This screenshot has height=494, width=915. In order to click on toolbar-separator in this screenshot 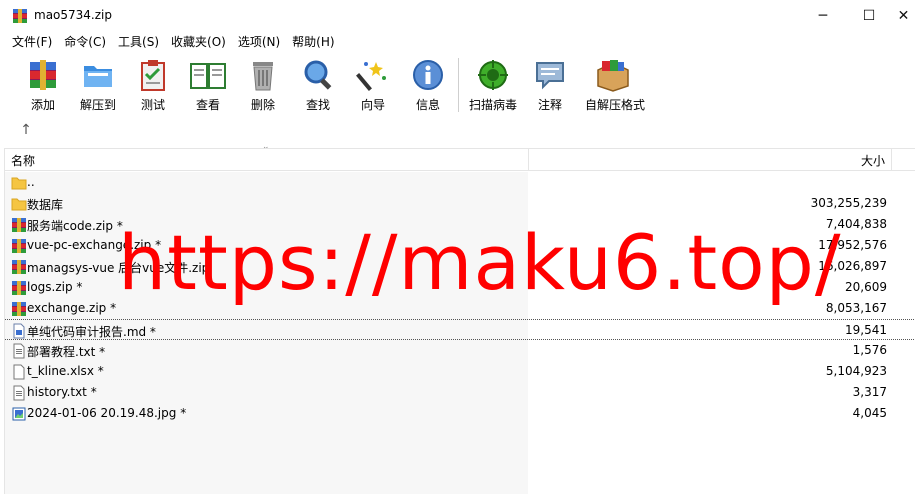, I will do `click(458, 85)`.